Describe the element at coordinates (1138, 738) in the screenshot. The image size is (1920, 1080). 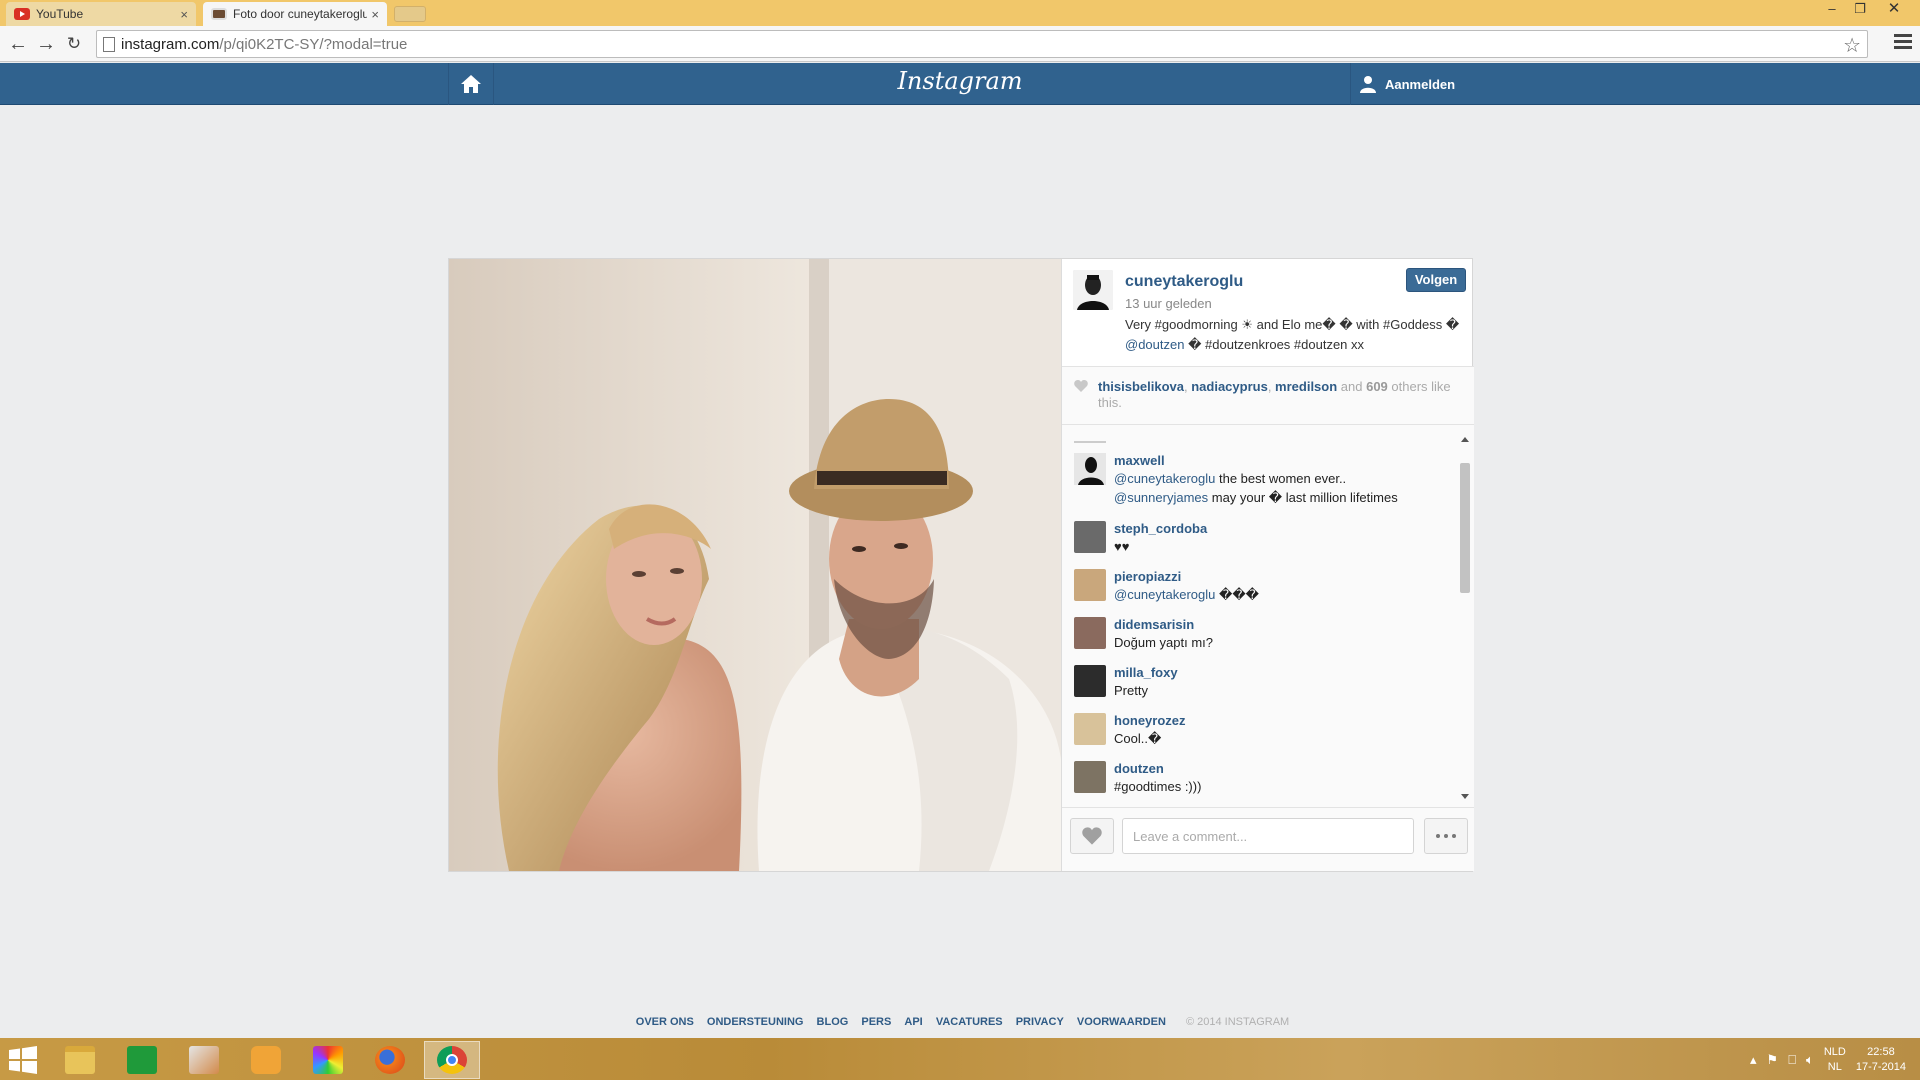
I see `comment-text: Cool..�` at that location.